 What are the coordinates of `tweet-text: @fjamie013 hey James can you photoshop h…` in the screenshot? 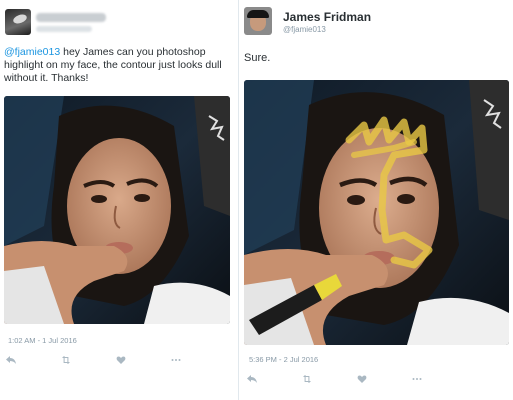 It's located at (120, 65).